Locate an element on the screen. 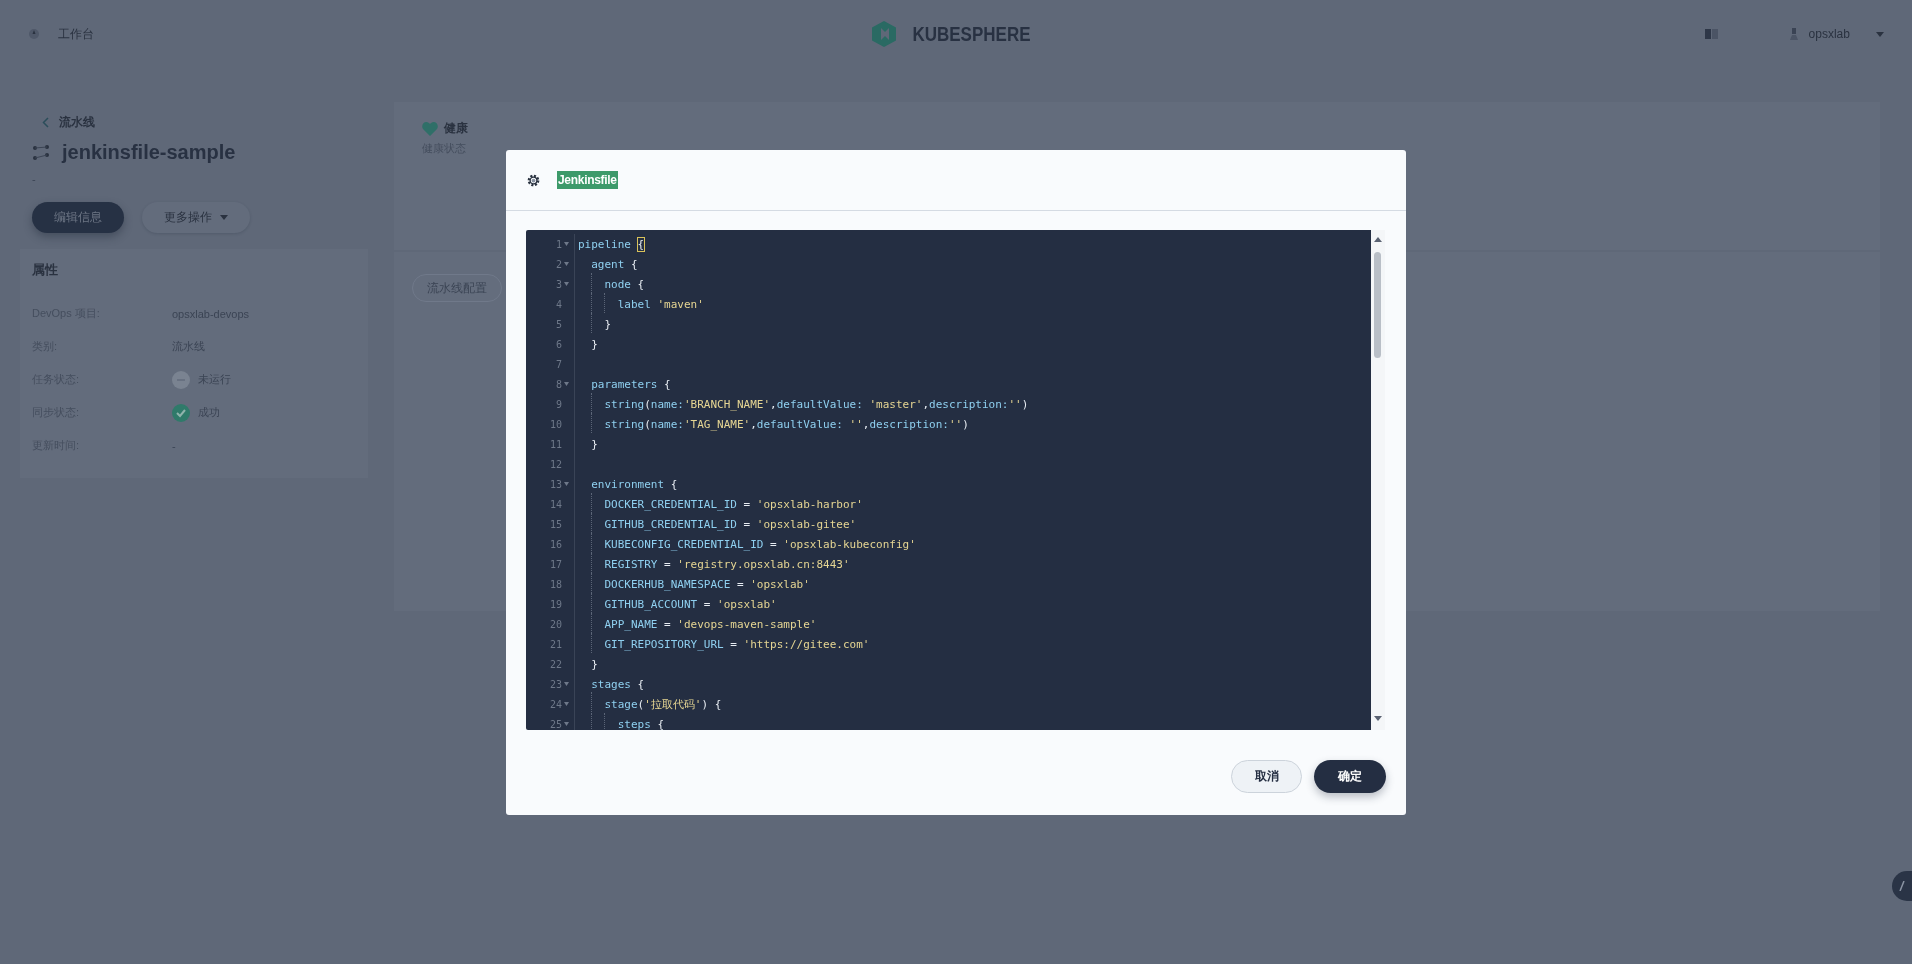 This screenshot has width=1912, height=964. line-number: 2 is located at coordinates (558, 264).